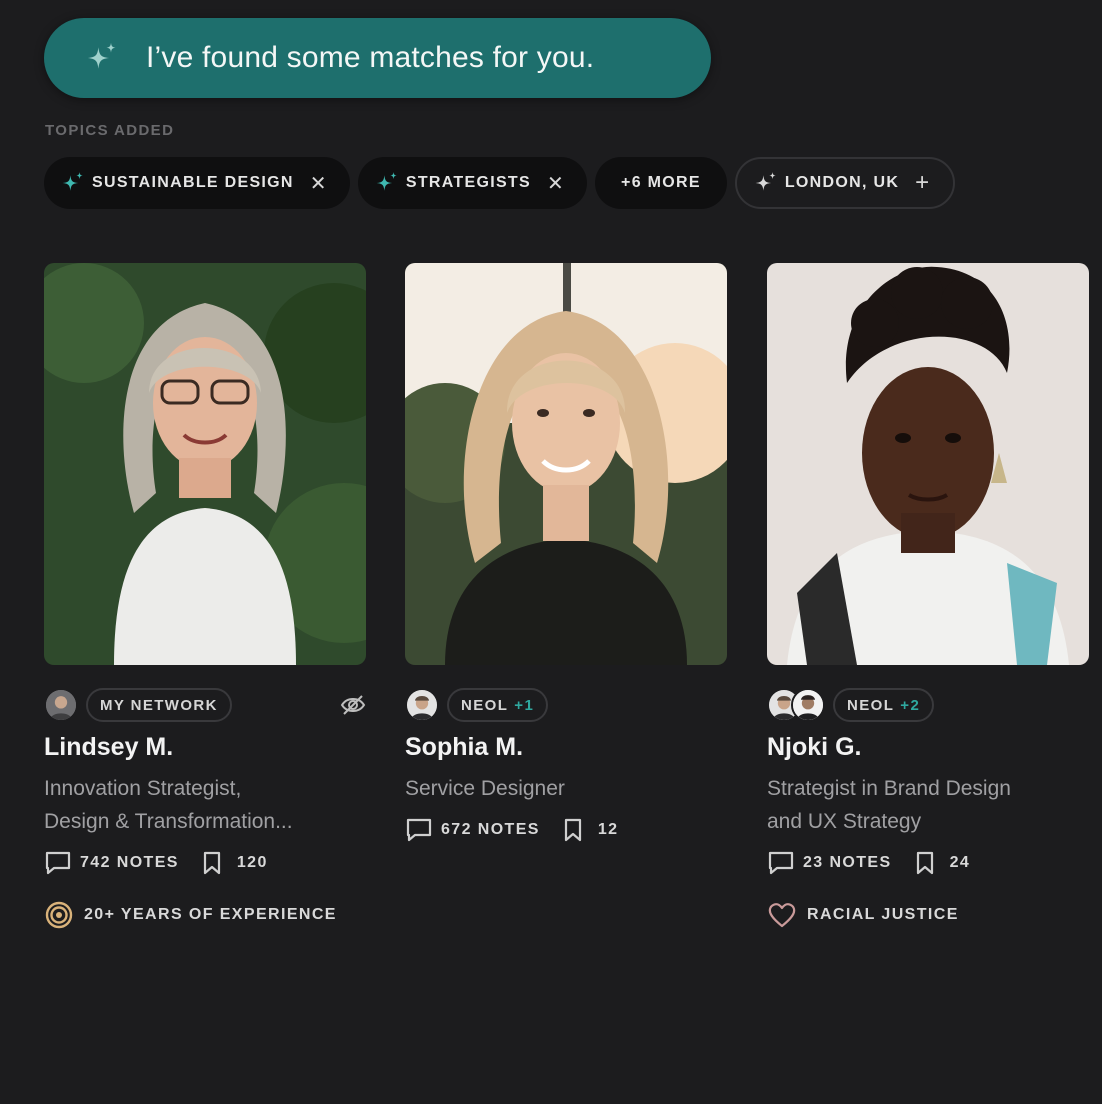 The width and height of the screenshot is (1102, 1104). Describe the element at coordinates (210, 914) in the screenshot. I see `highlight-text: 20+ YEARS OF EXPERIENCE` at that location.